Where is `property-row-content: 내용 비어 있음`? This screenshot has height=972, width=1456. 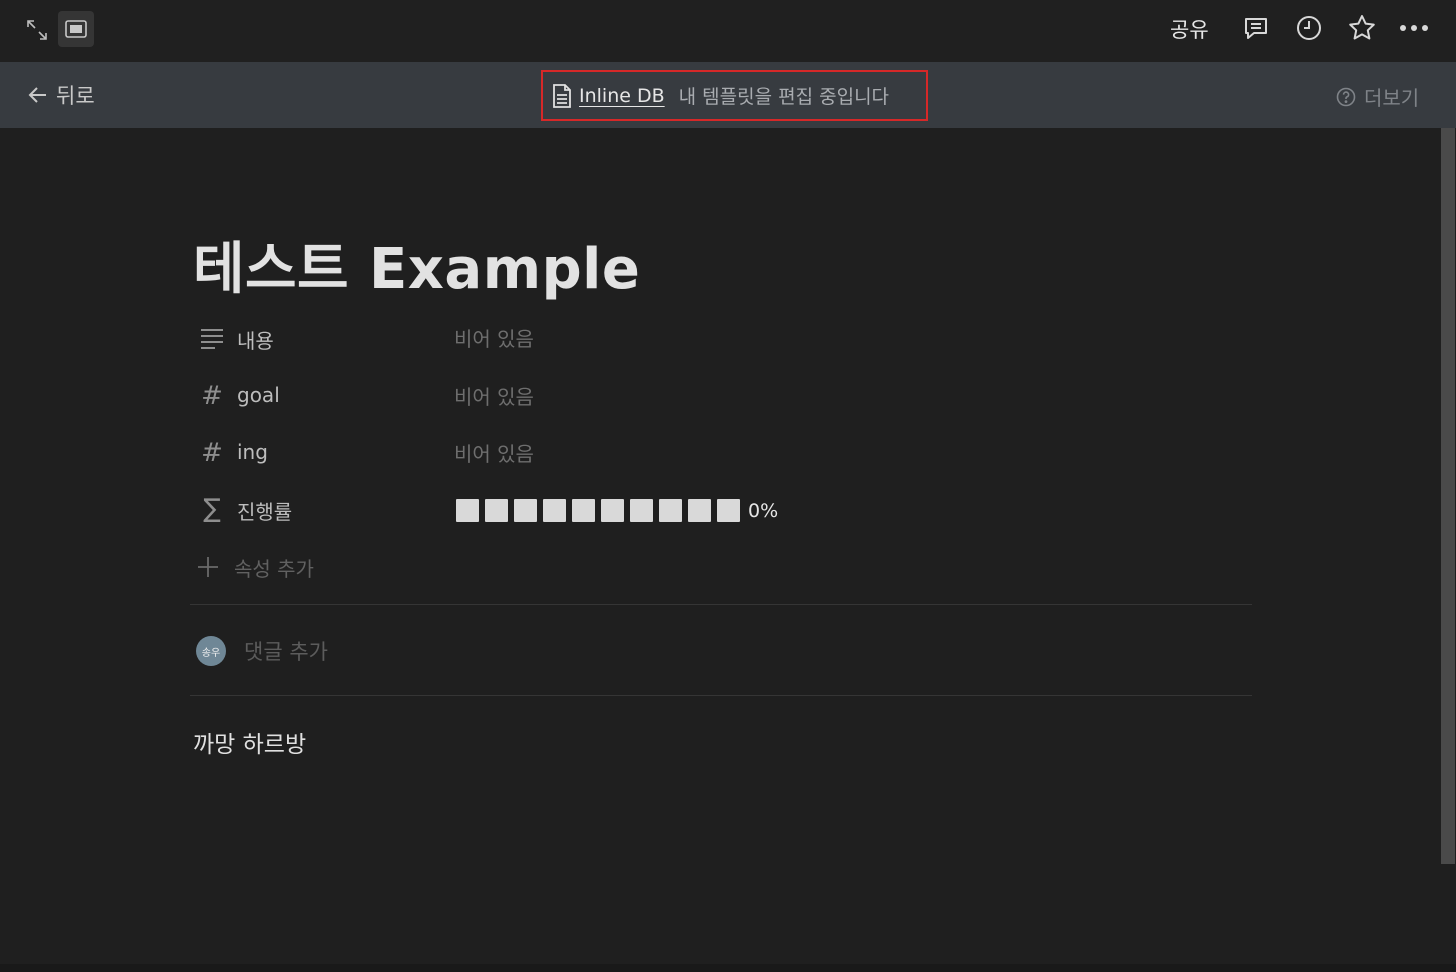 property-row-content: 내용 비어 있음 is located at coordinates (646, 338).